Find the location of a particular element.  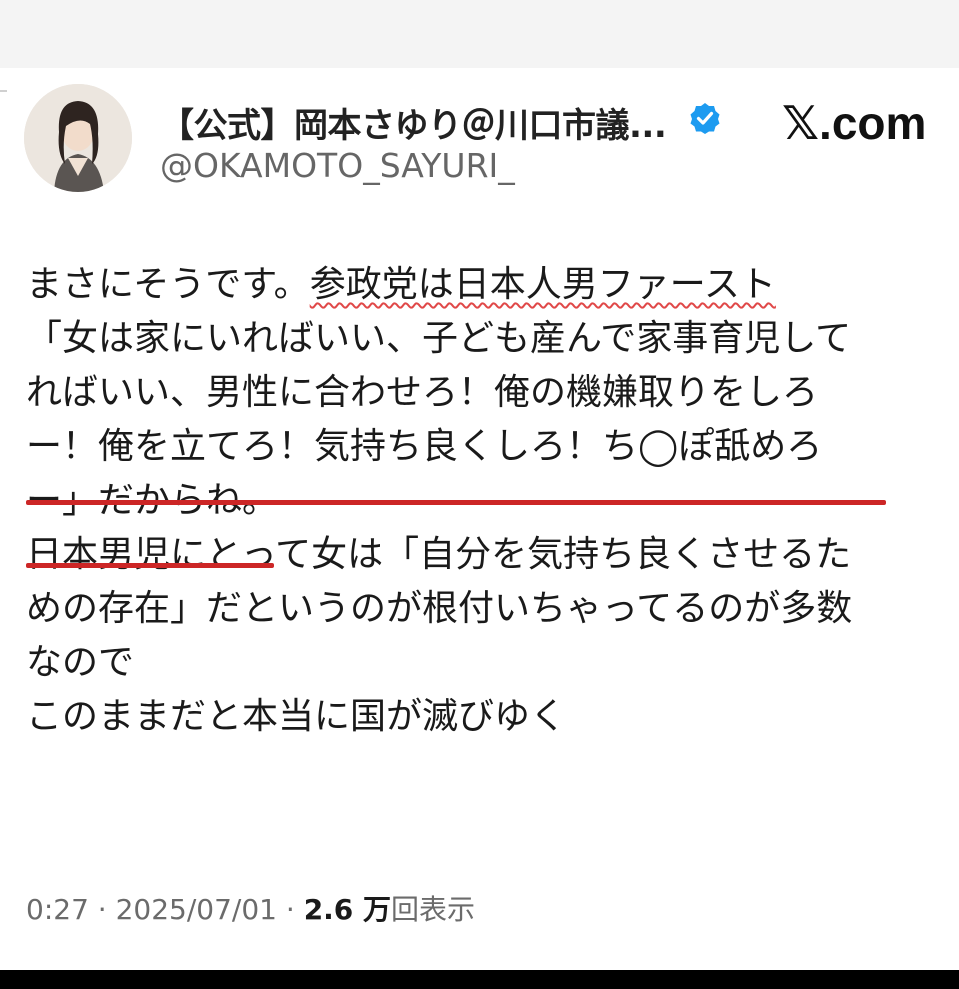

edge-mark is located at coordinates (3, 91).